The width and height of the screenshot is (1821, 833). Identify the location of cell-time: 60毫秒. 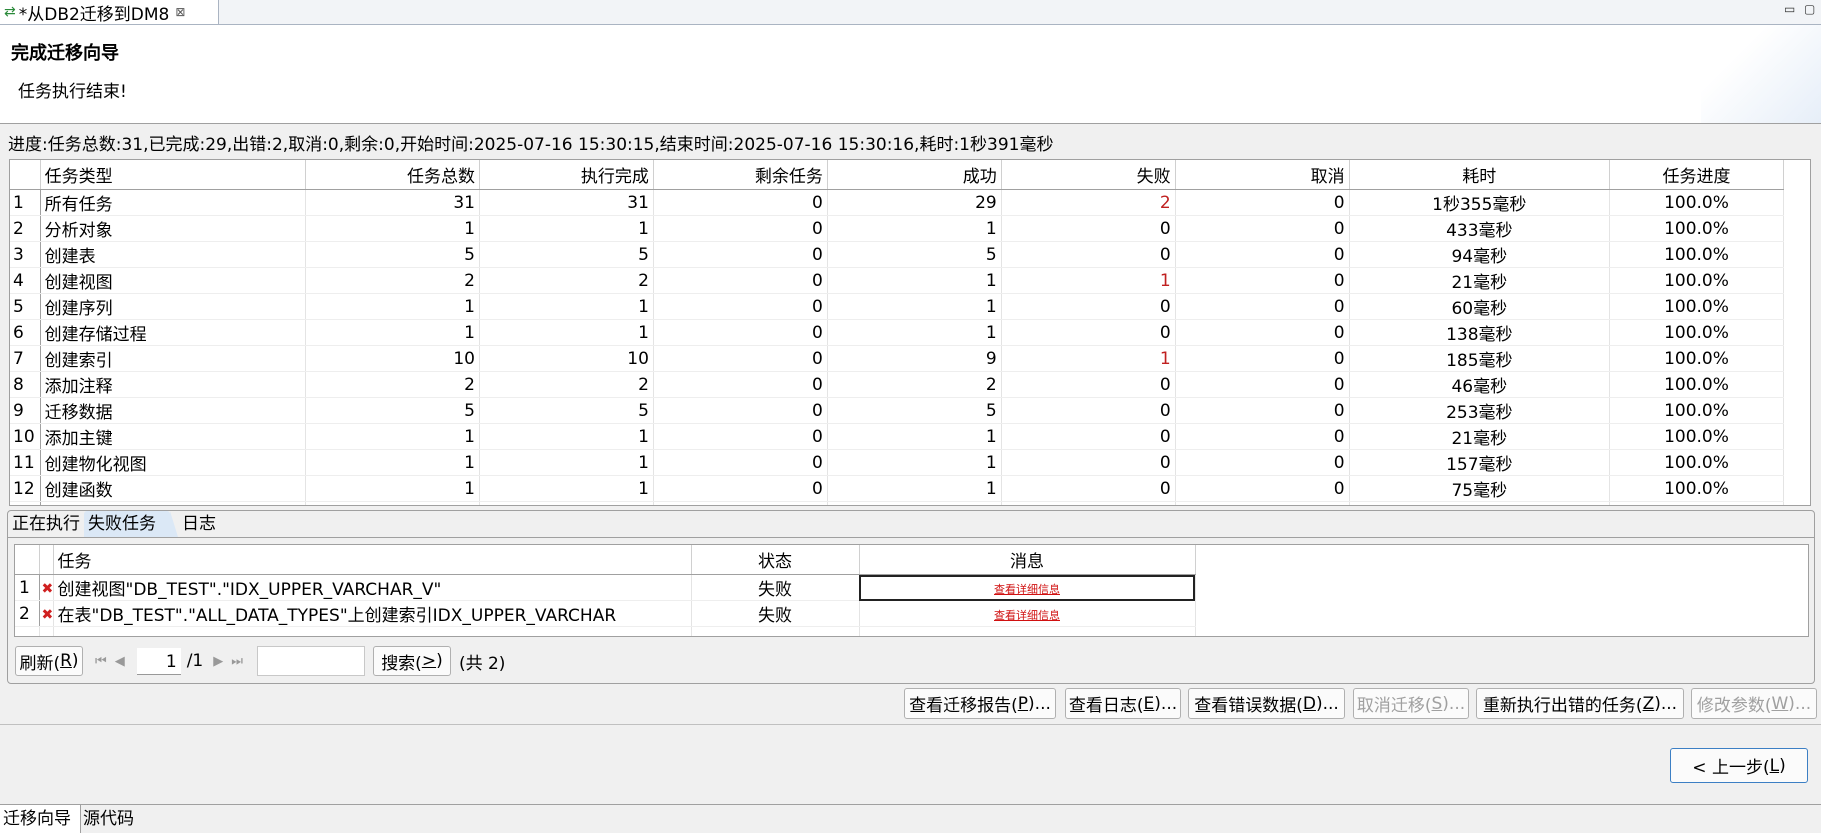
(1479, 306).